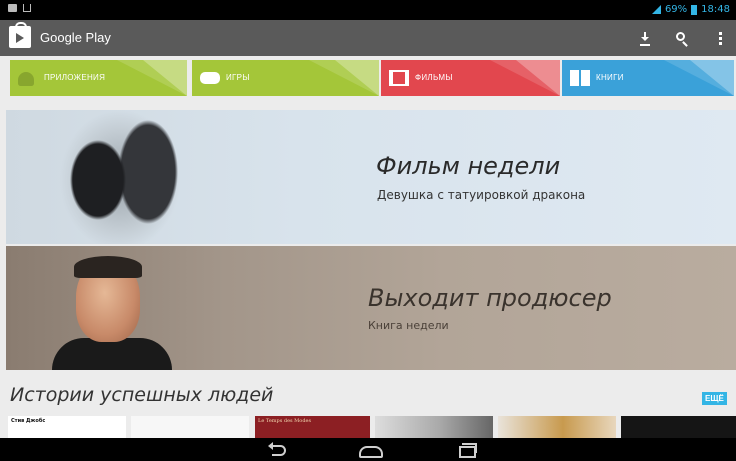  What do you see at coordinates (468, 166) in the screenshot?
I see `featured-movie-heading: Фильм недели` at bounding box center [468, 166].